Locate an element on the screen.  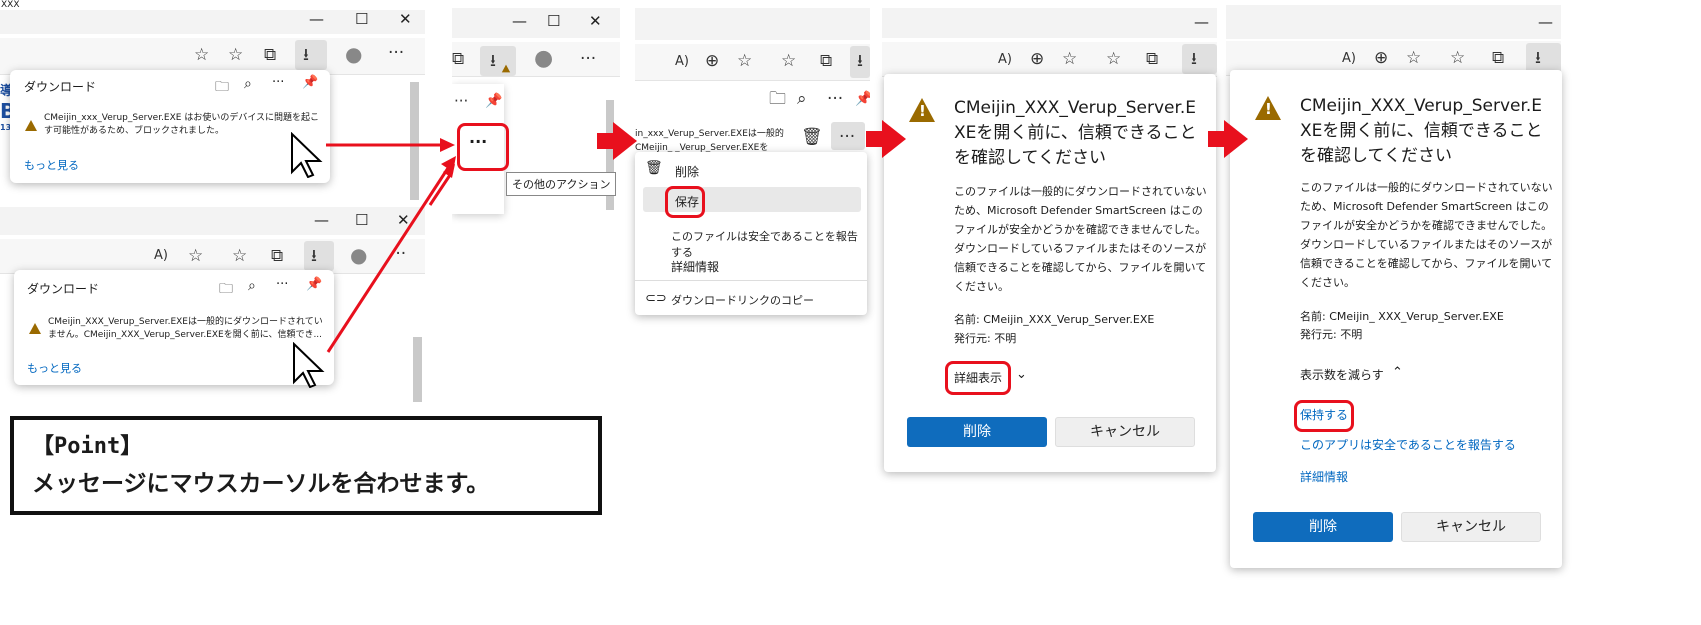
flow-arrow-lines is located at coordinates (391, 245).